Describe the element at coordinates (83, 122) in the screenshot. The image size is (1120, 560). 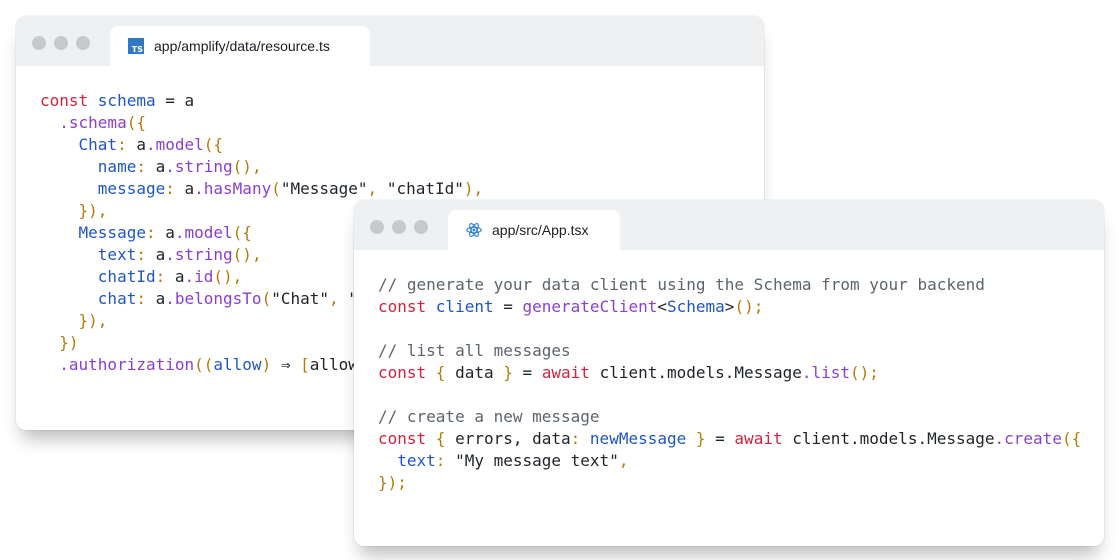
I see `code-token: .schema` at that location.